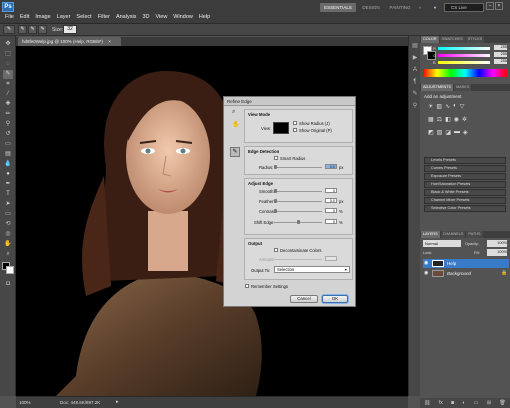 Image resolution: width=510 pixels, height=408 pixels. Describe the element at coordinates (331, 221) in the screenshot. I see `shift-edge-field: 0` at that location.